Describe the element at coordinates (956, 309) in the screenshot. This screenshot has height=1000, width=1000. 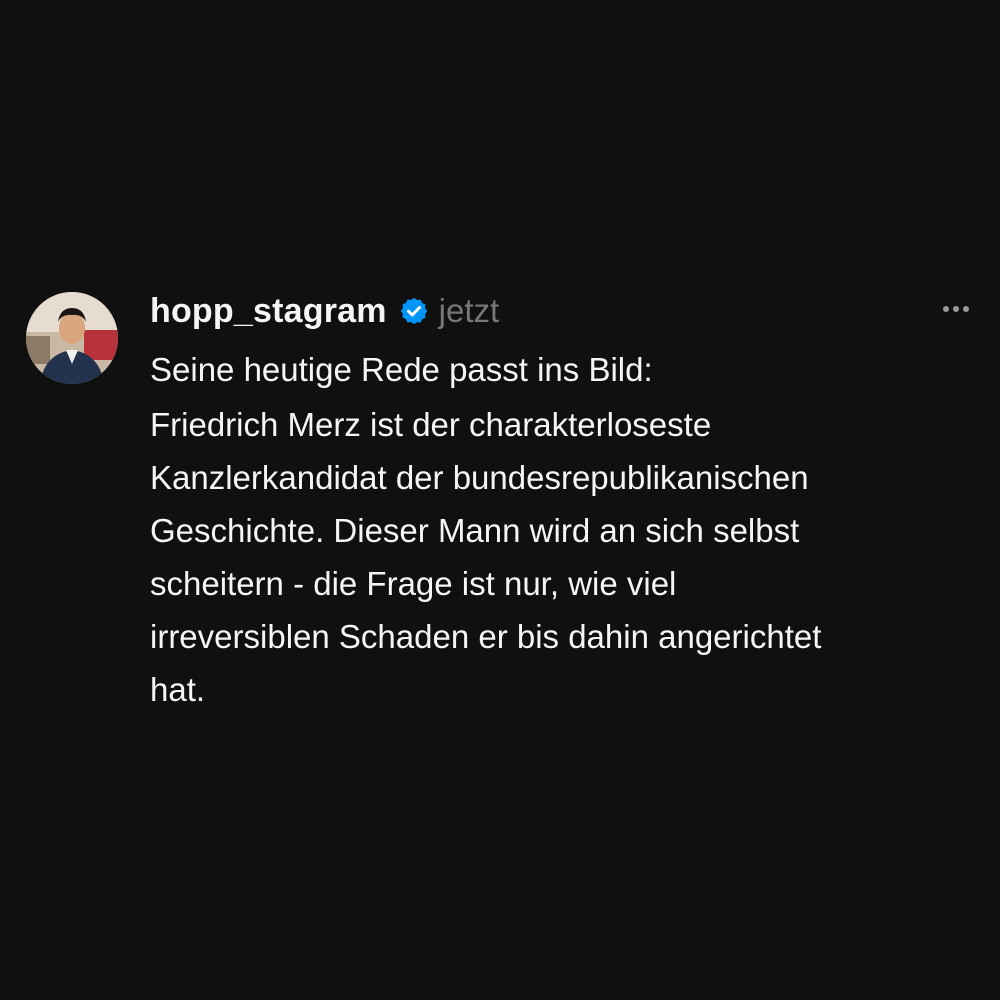
I see `more-options-icon` at that location.